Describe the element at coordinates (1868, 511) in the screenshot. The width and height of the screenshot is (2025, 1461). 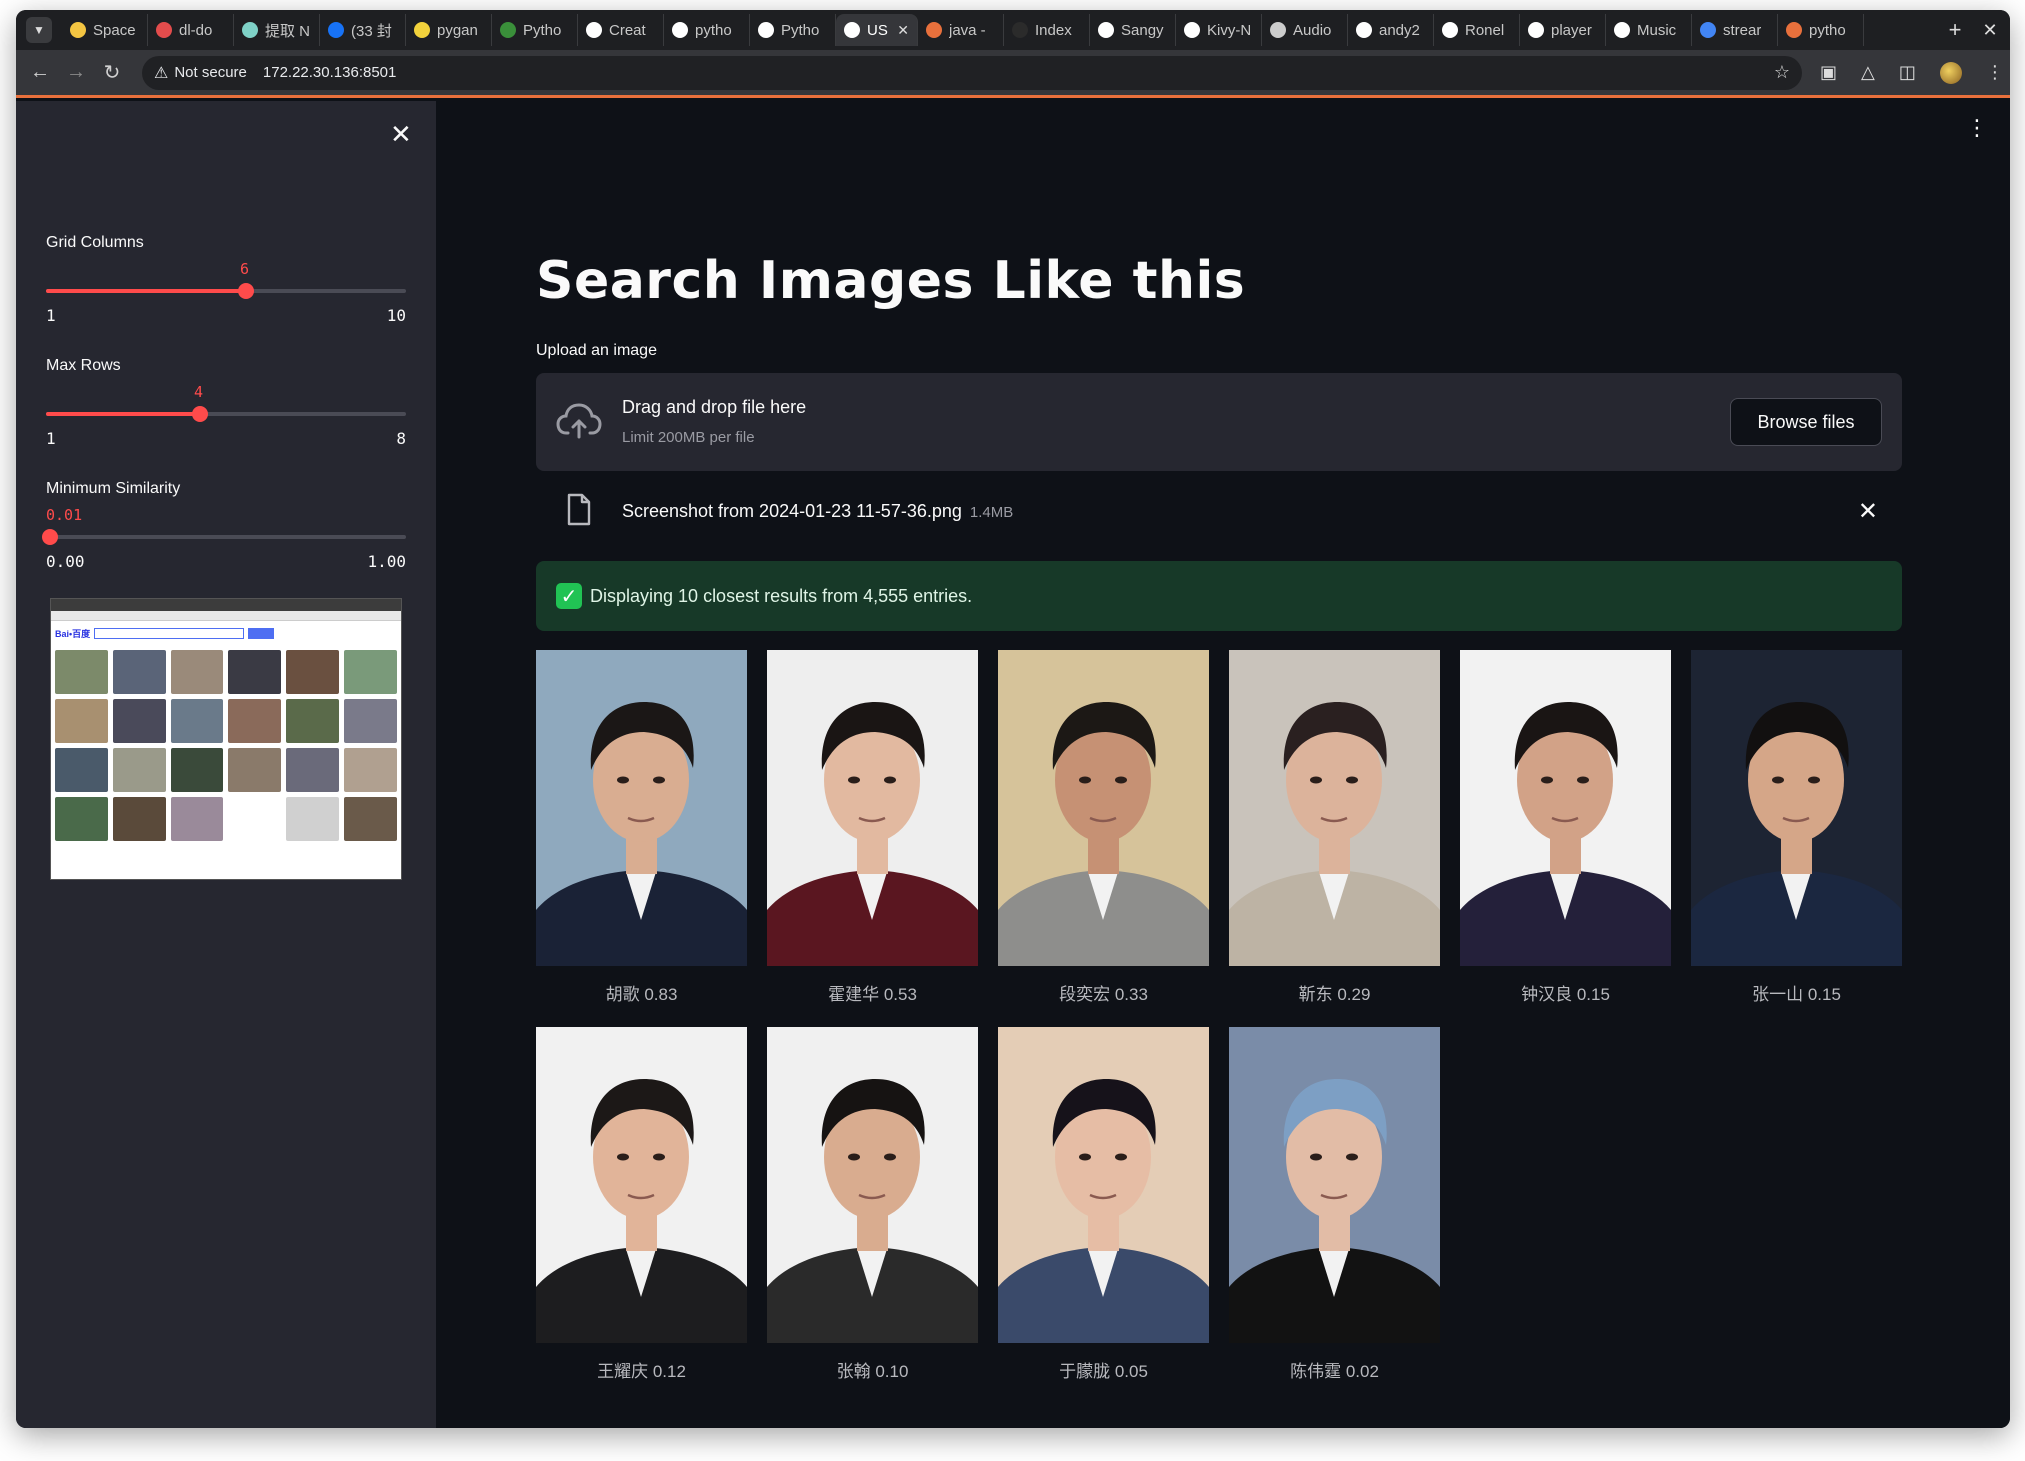
I see `remove-file-icon: ✕` at that location.